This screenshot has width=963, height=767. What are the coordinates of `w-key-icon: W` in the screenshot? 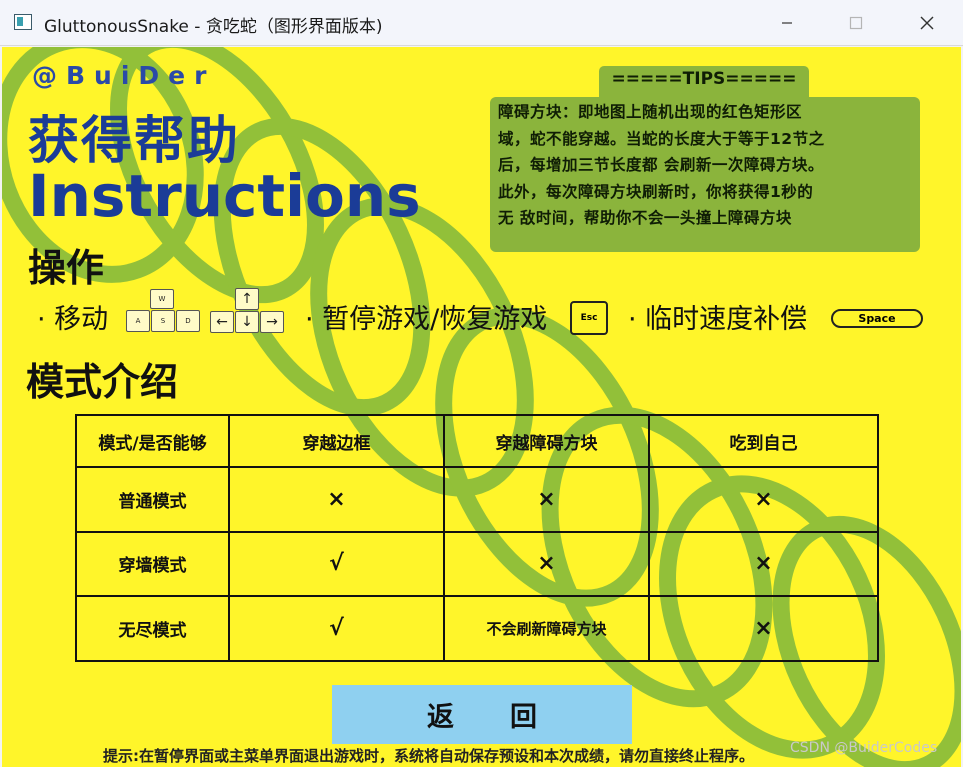 It's located at (162, 299).